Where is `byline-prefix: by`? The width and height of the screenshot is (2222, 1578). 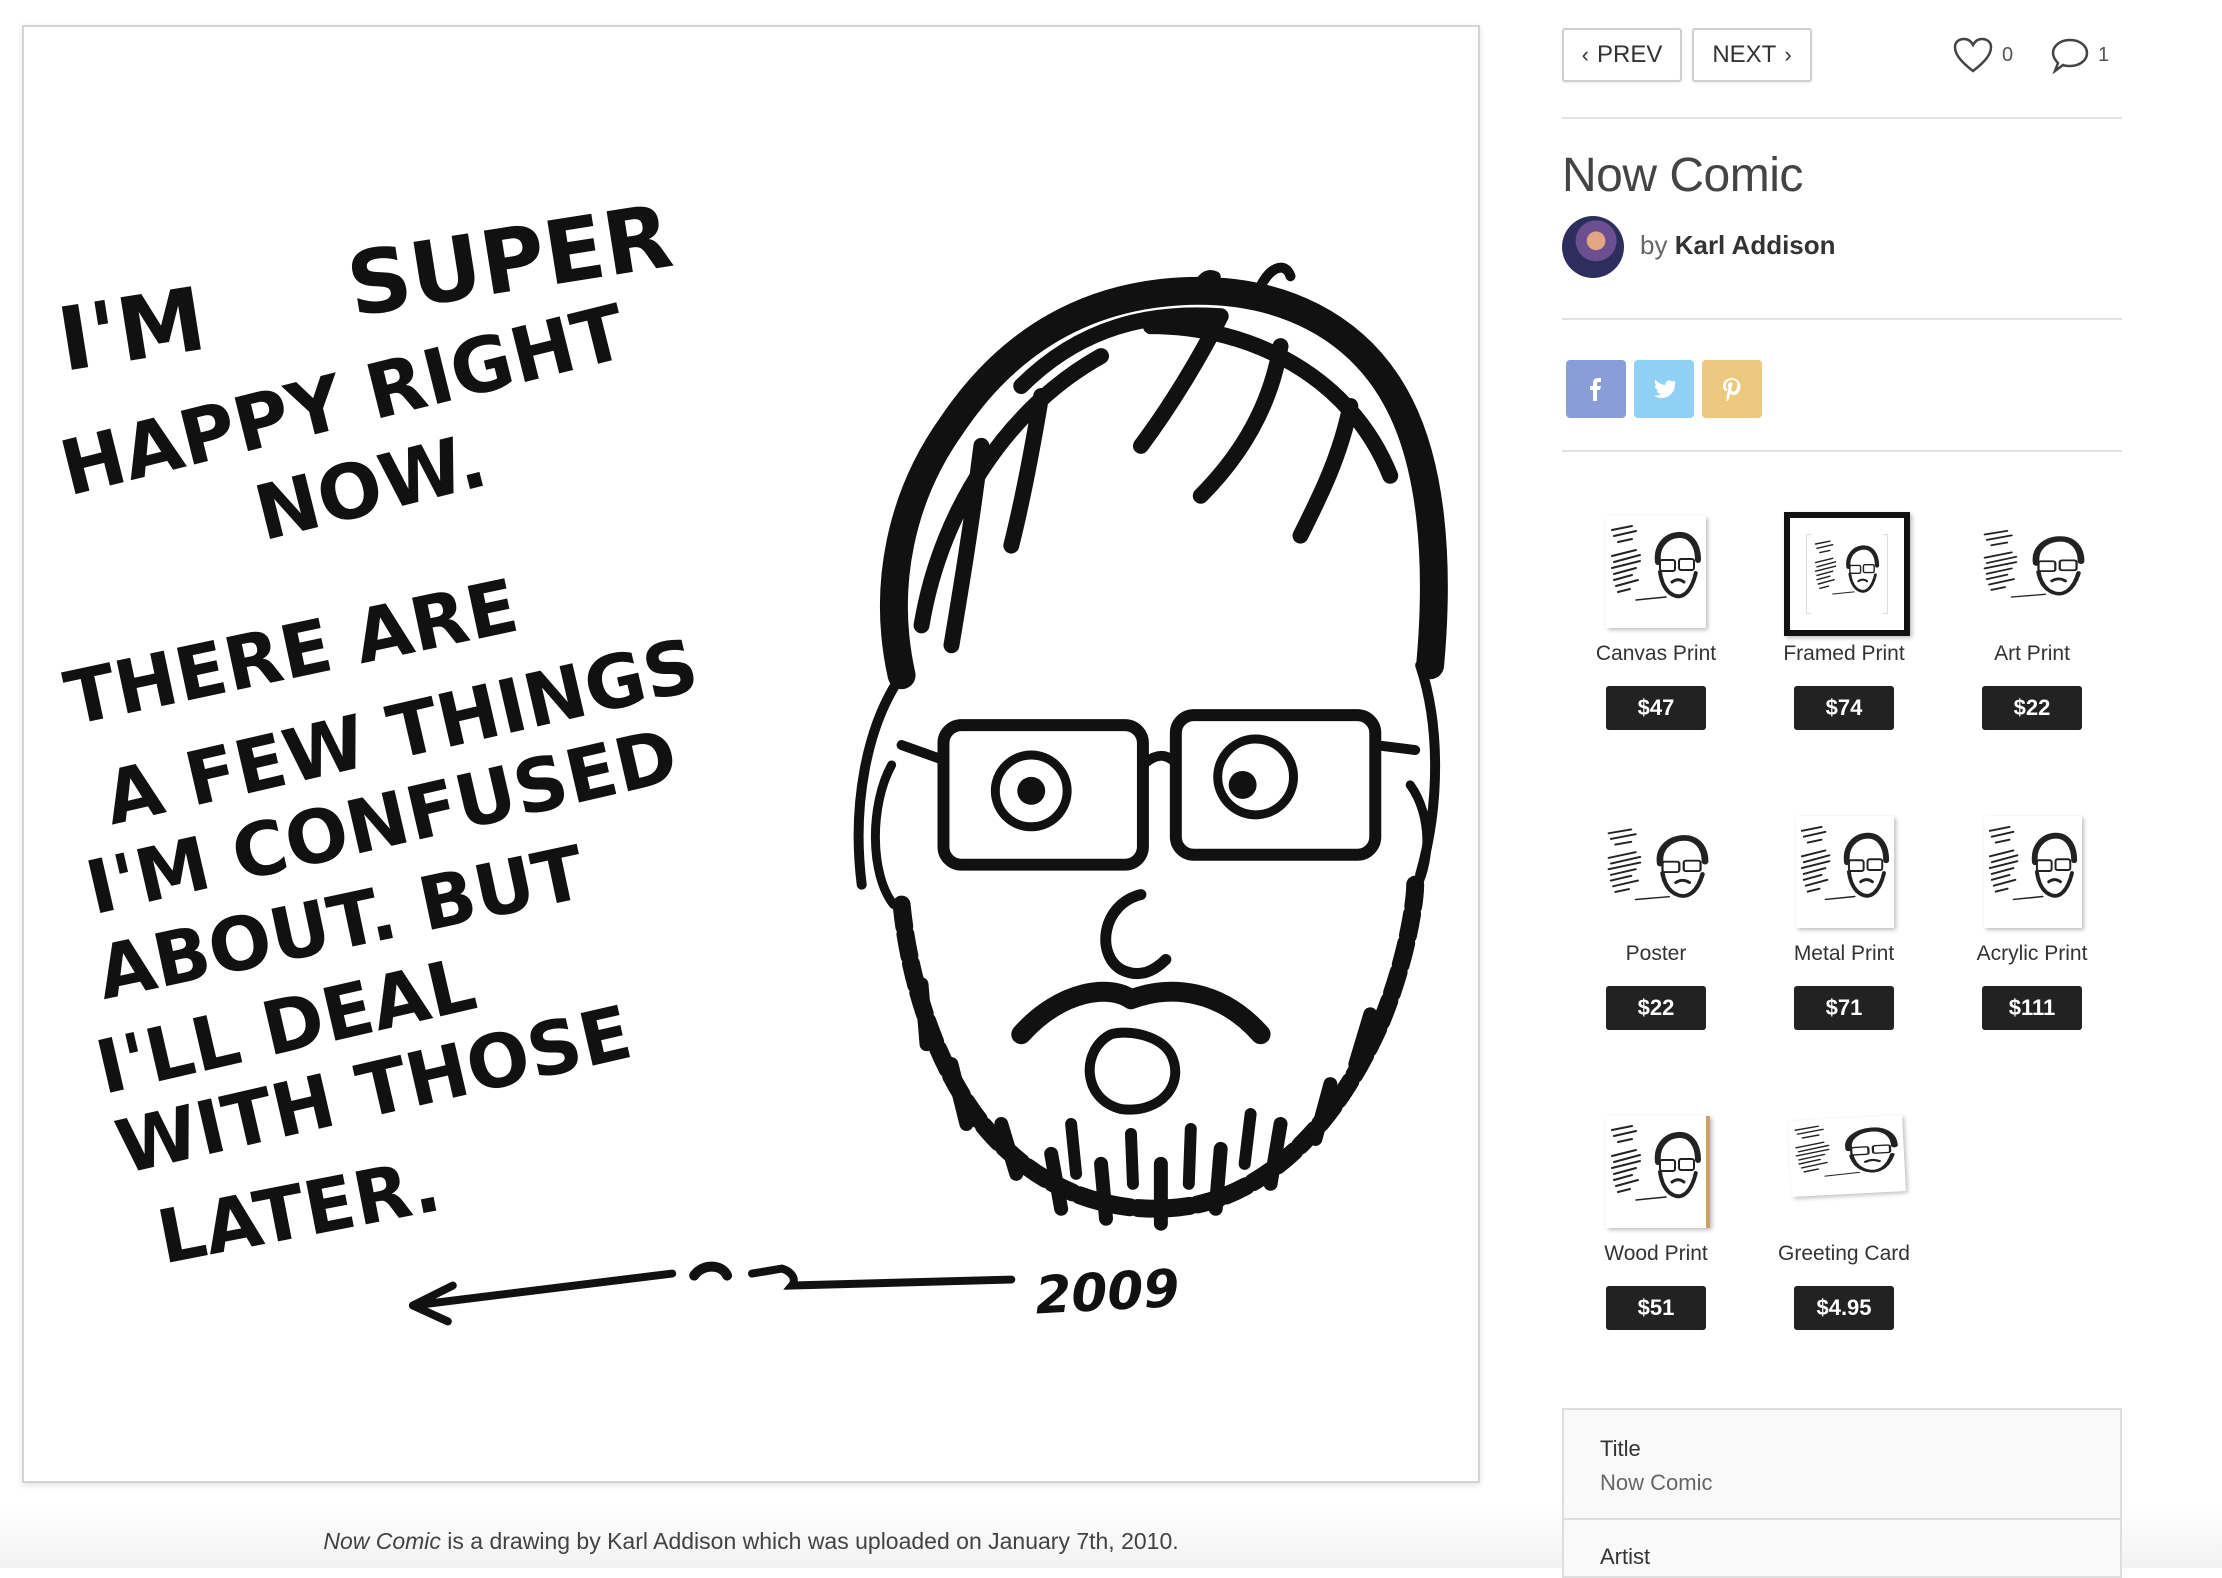
byline-prefix: by is located at coordinates (1654, 245).